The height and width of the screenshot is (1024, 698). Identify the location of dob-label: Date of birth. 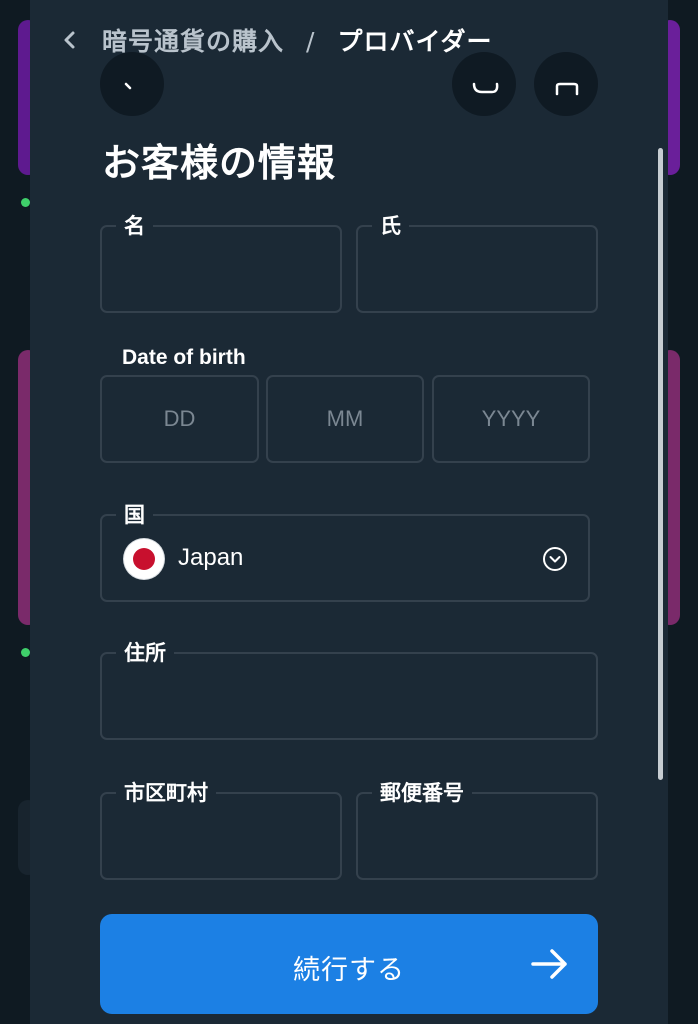
(184, 357).